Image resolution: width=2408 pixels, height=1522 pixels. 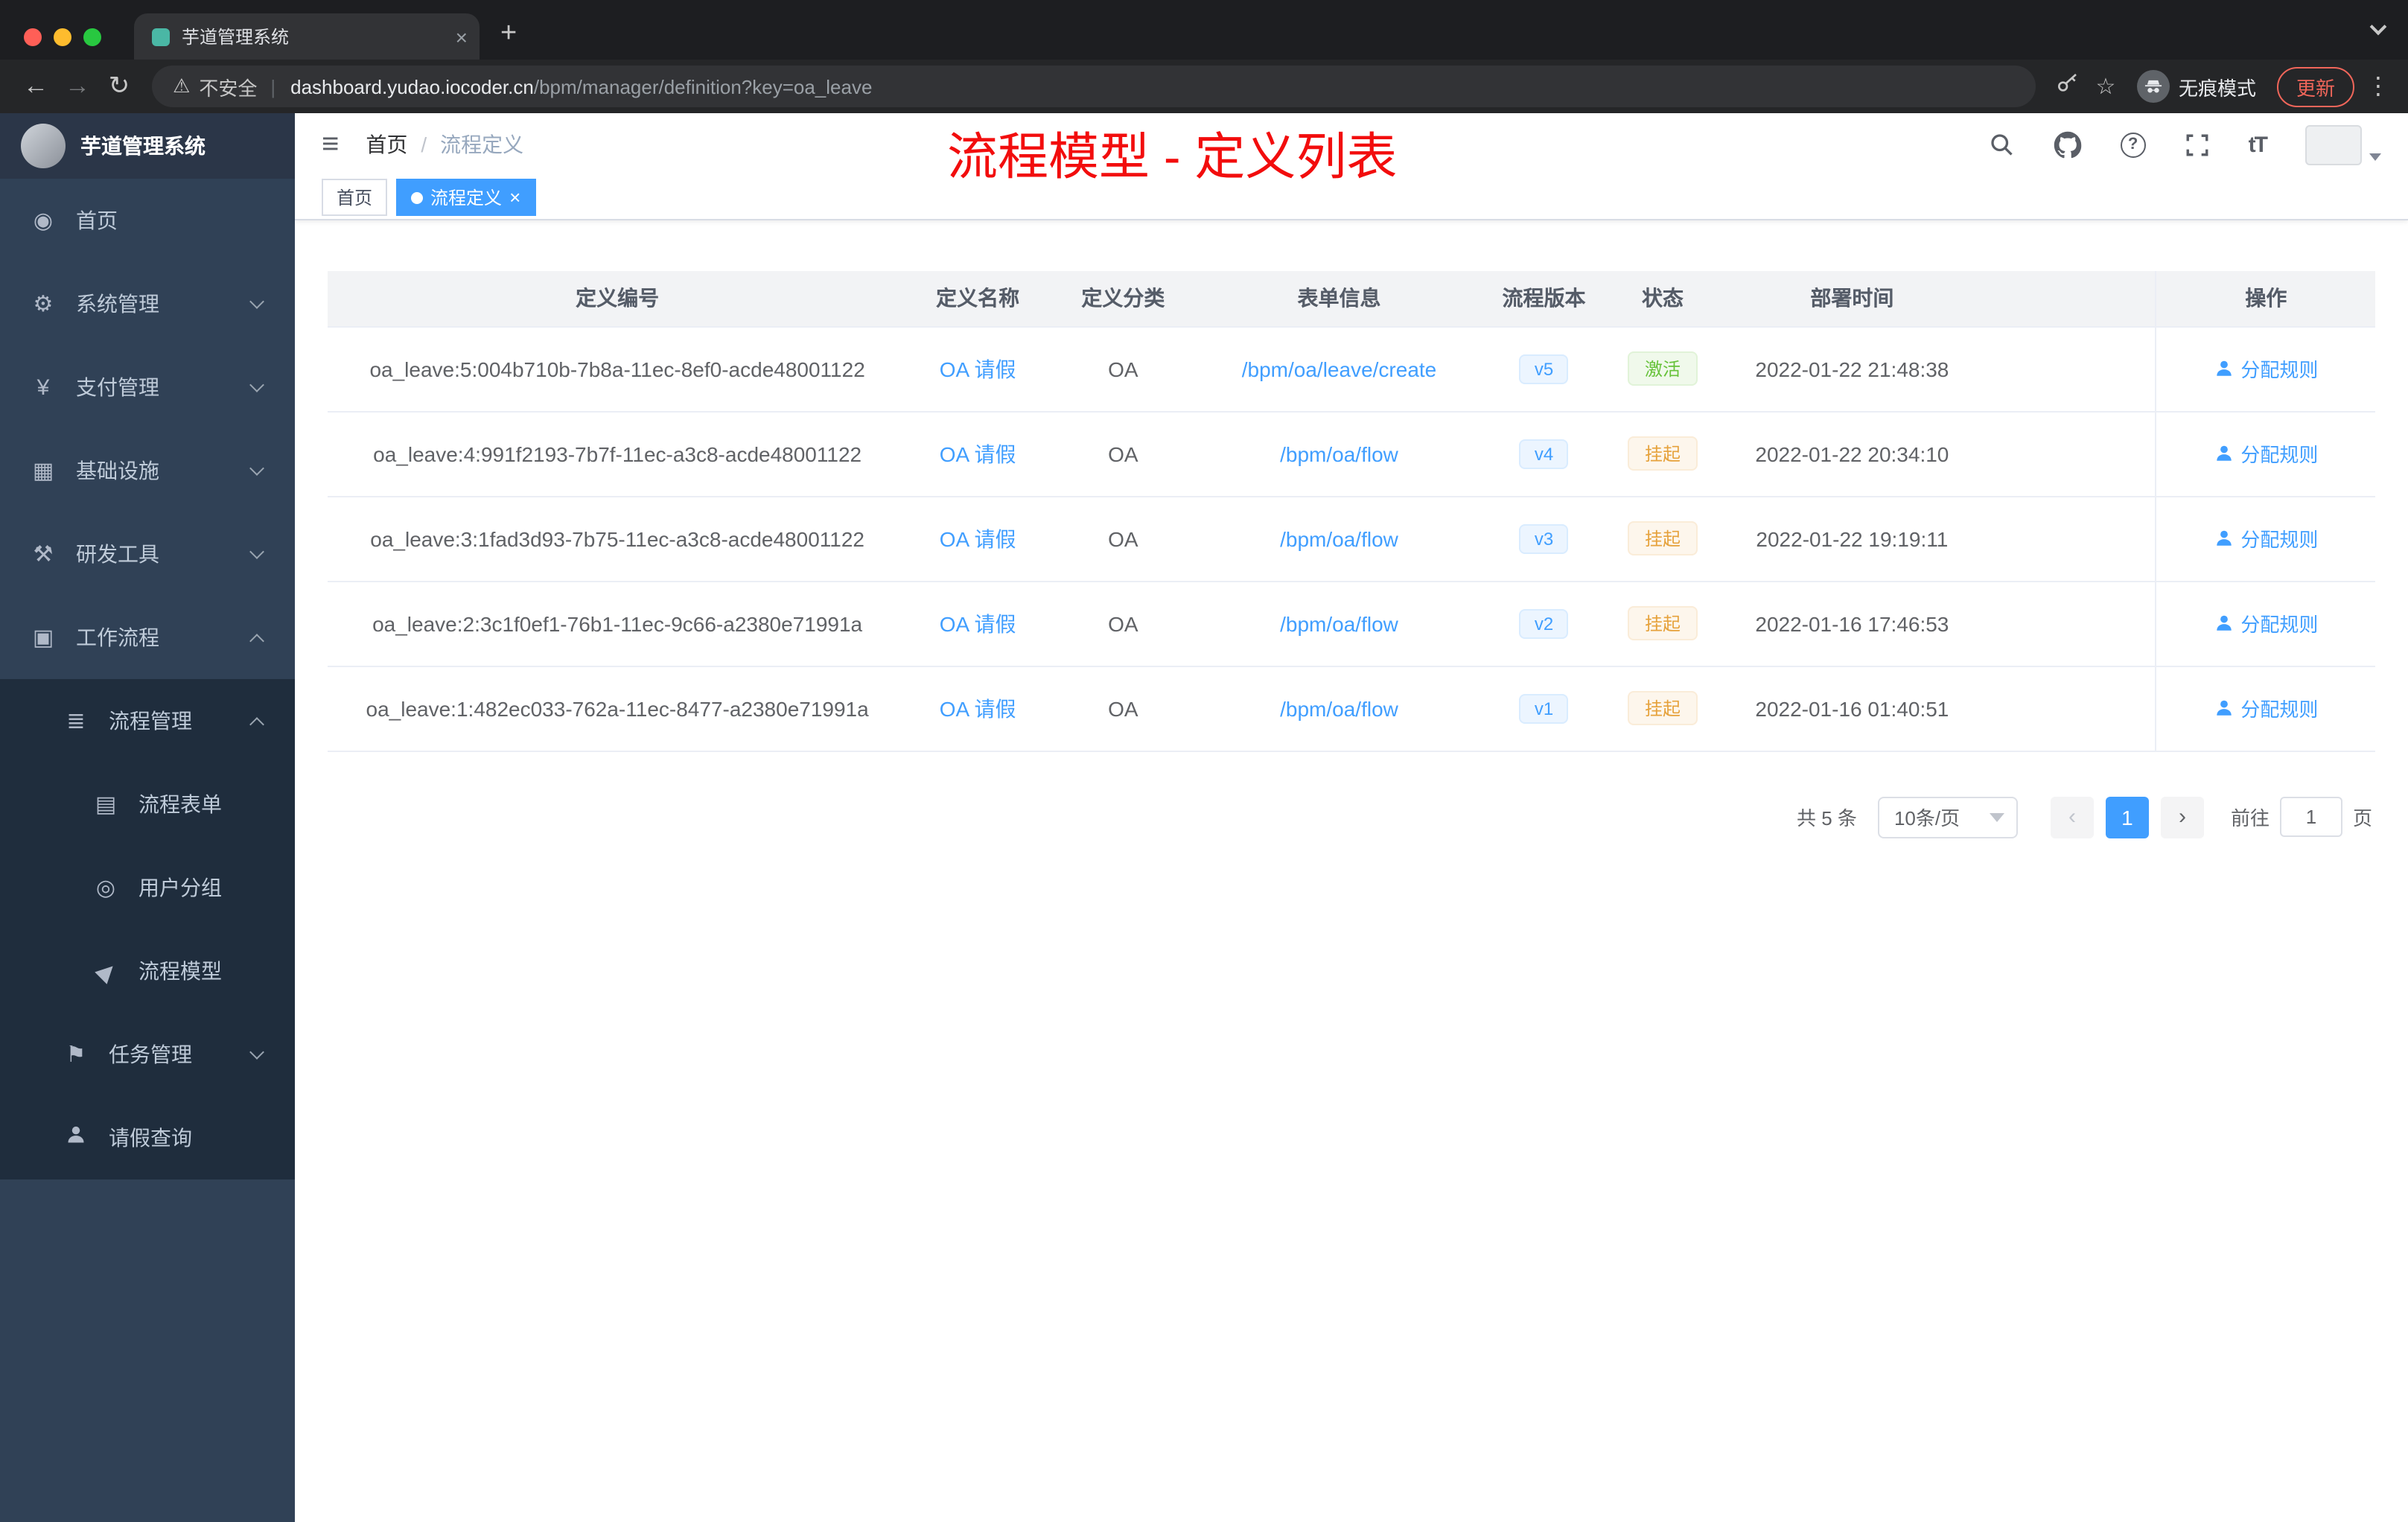 I want to click on tag-home: 首页, so click(x=355, y=197).